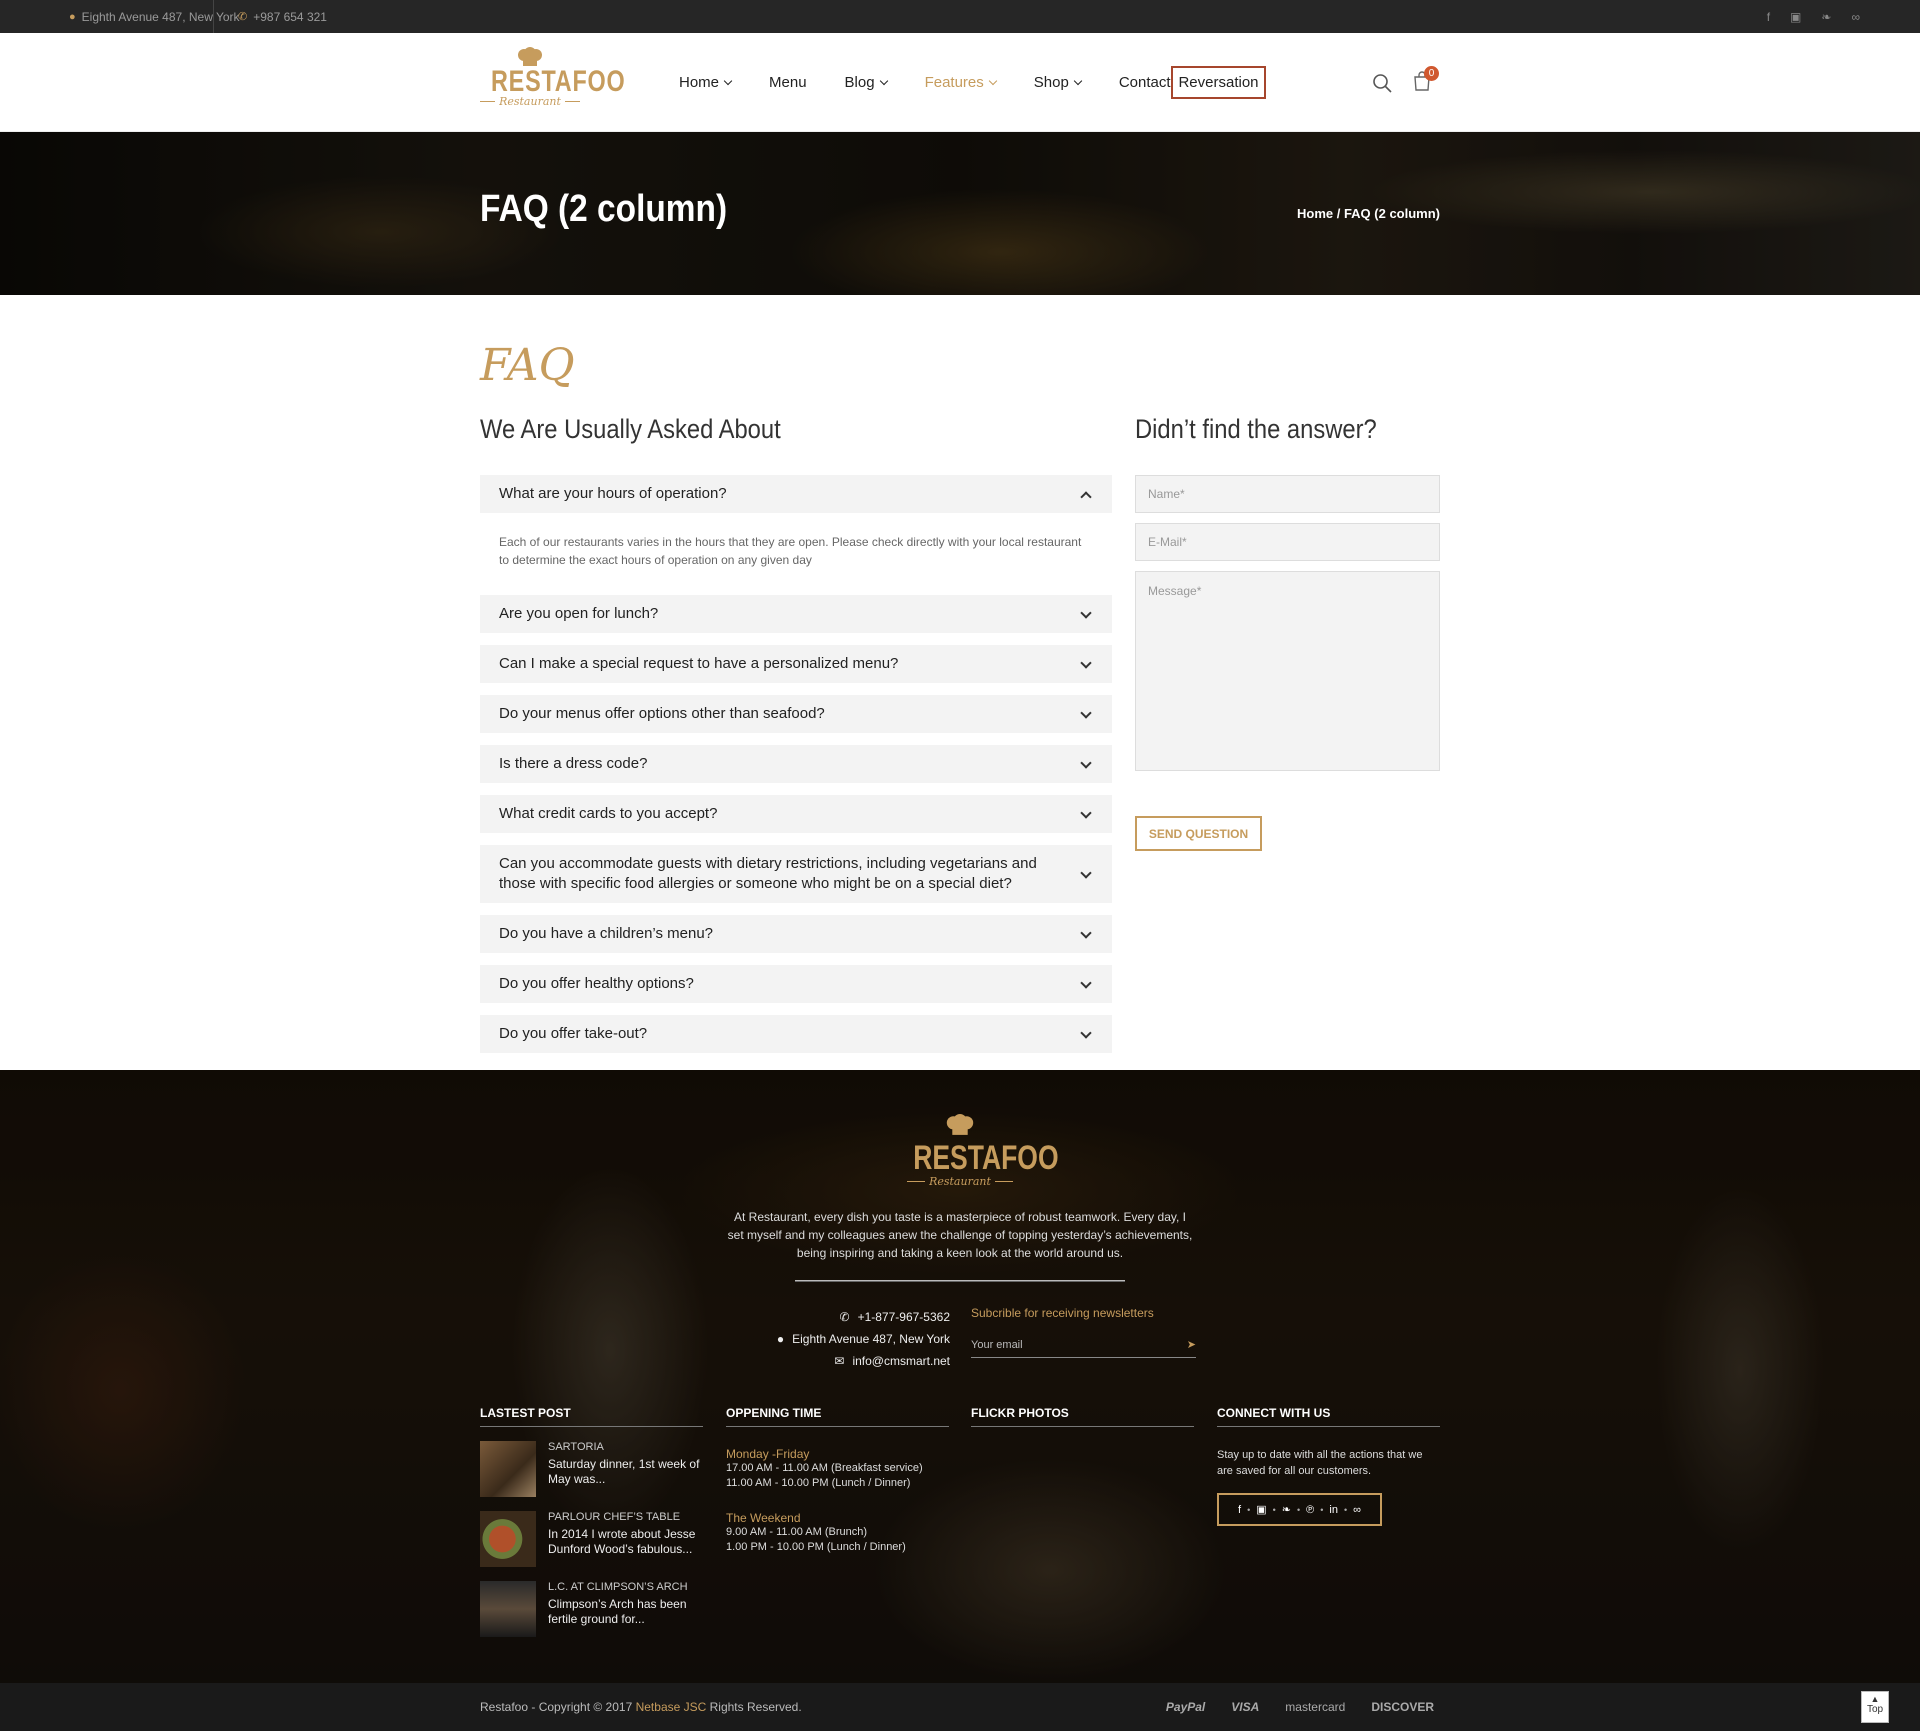 Image resolution: width=1920 pixels, height=1731 pixels. What do you see at coordinates (613, 493) in the screenshot?
I see `faq-question-text: What are your hours of operation?` at bounding box center [613, 493].